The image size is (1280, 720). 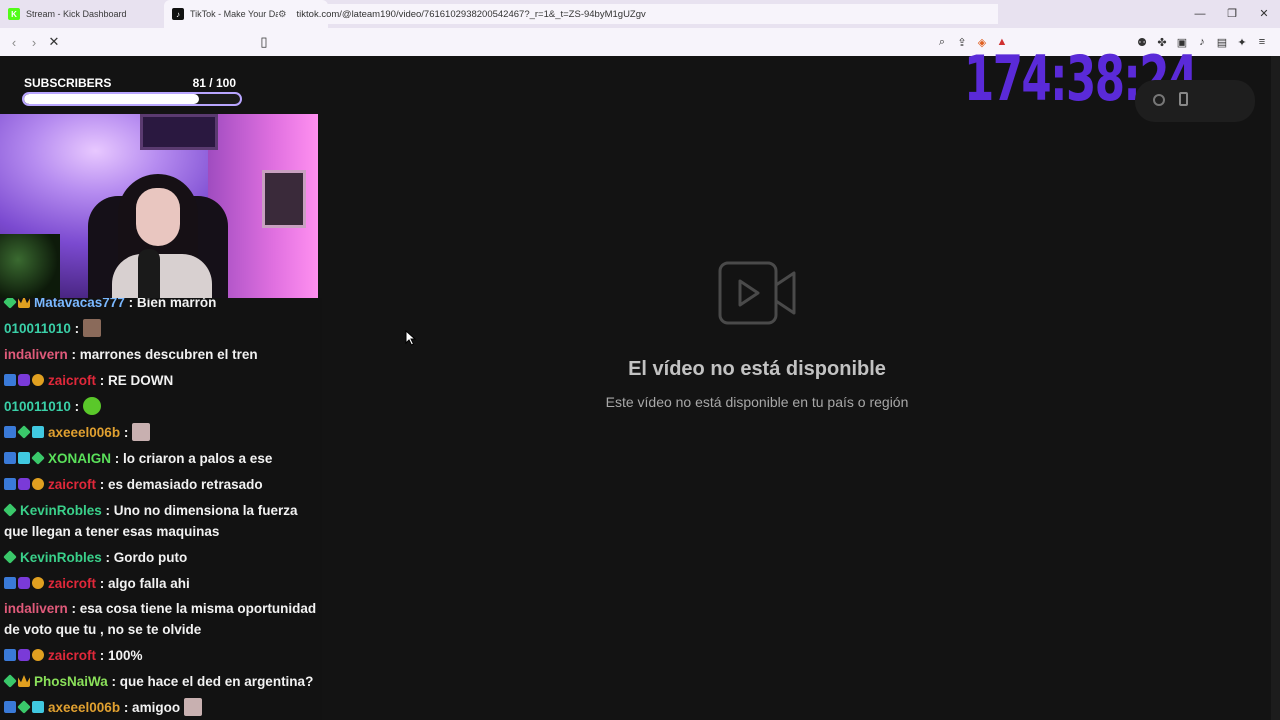 What do you see at coordinates (264, 42) in the screenshot?
I see `bookmark-icon: ▯` at bounding box center [264, 42].